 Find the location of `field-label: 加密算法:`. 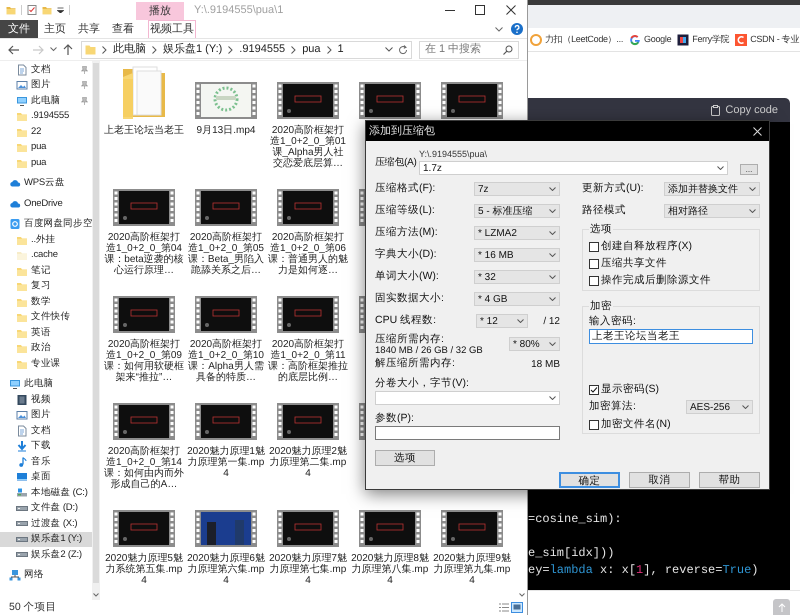

field-label: 加密算法: is located at coordinates (612, 406).